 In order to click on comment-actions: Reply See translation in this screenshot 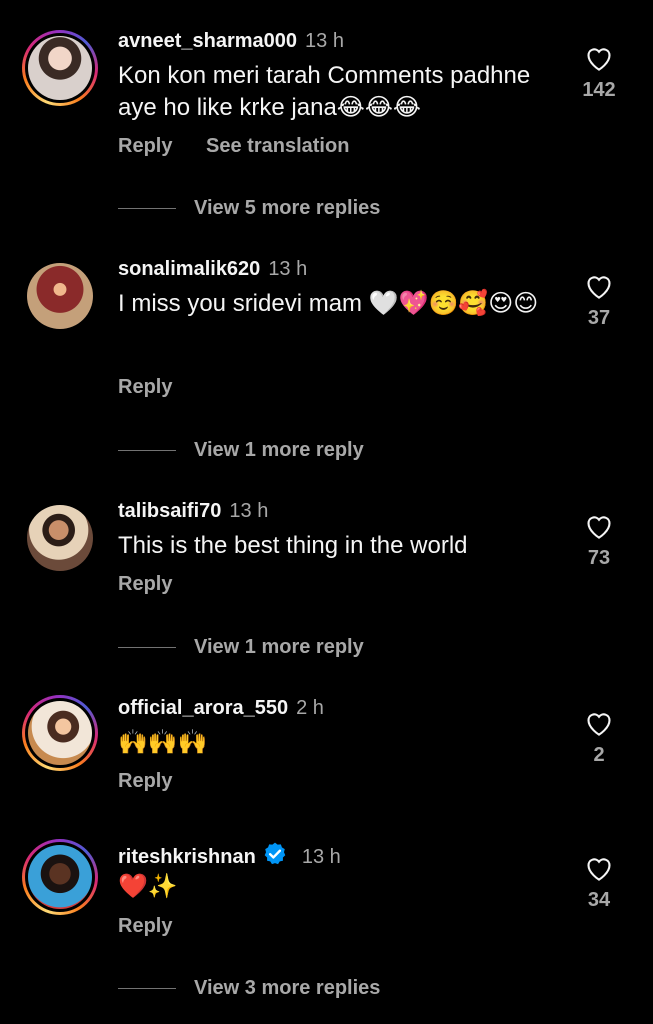, I will do `click(247, 146)`.